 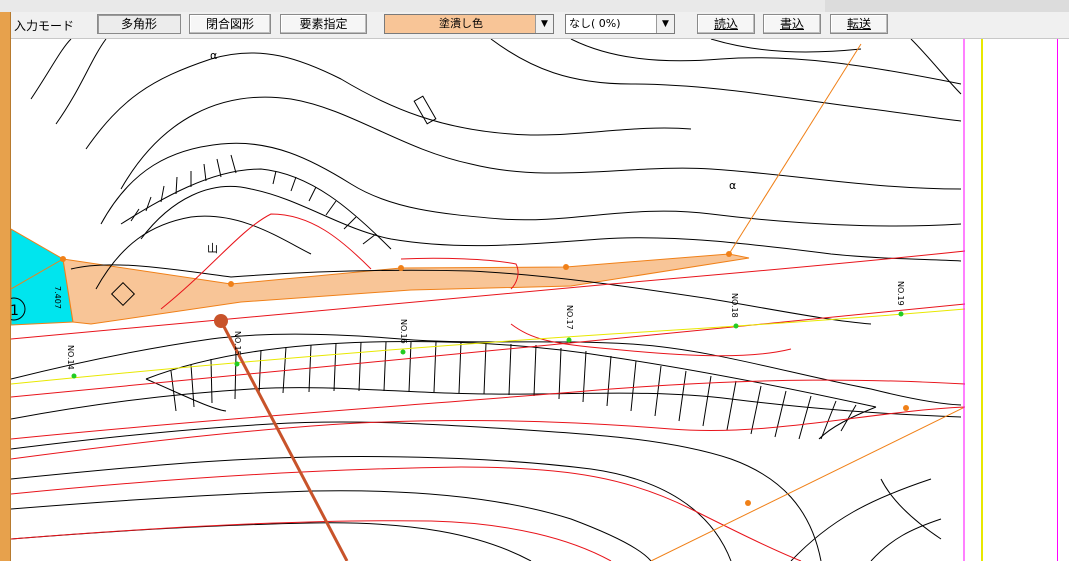 I want to click on element-select-button-label: 要素指定, so click(x=323, y=24).